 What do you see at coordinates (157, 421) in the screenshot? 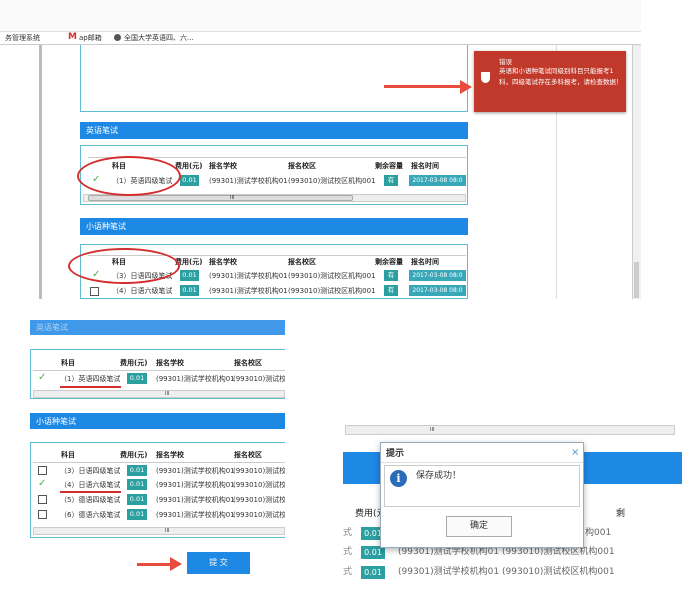
I see `minor-section-header-2: 小语种笔试` at bounding box center [157, 421].